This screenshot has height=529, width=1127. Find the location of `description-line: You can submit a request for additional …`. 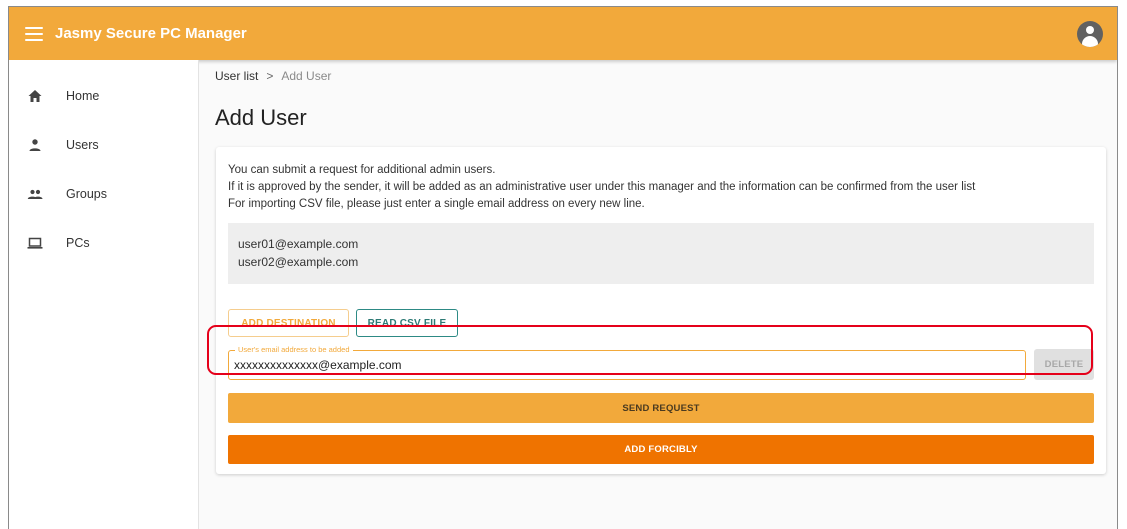

description-line: You can submit a request for additional … is located at coordinates (362, 170).